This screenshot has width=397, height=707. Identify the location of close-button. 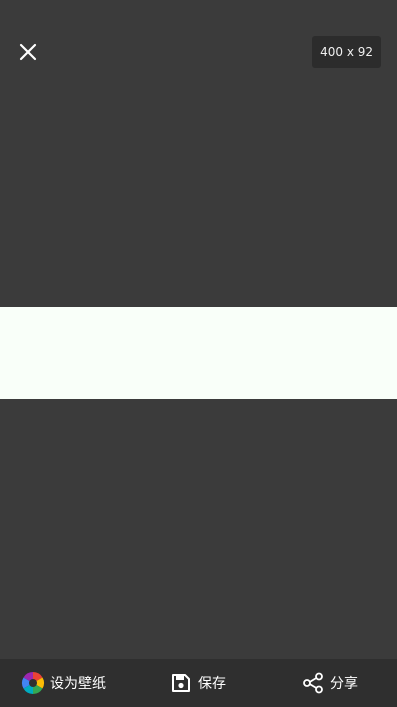
(28, 52).